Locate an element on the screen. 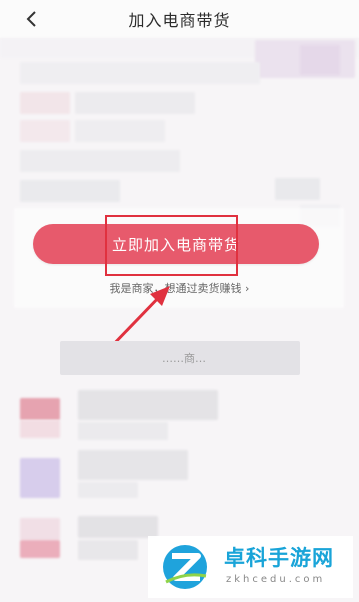 This screenshot has height=602, width=359. page-title: 加入电商带货 is located at coordinates (179, 20).